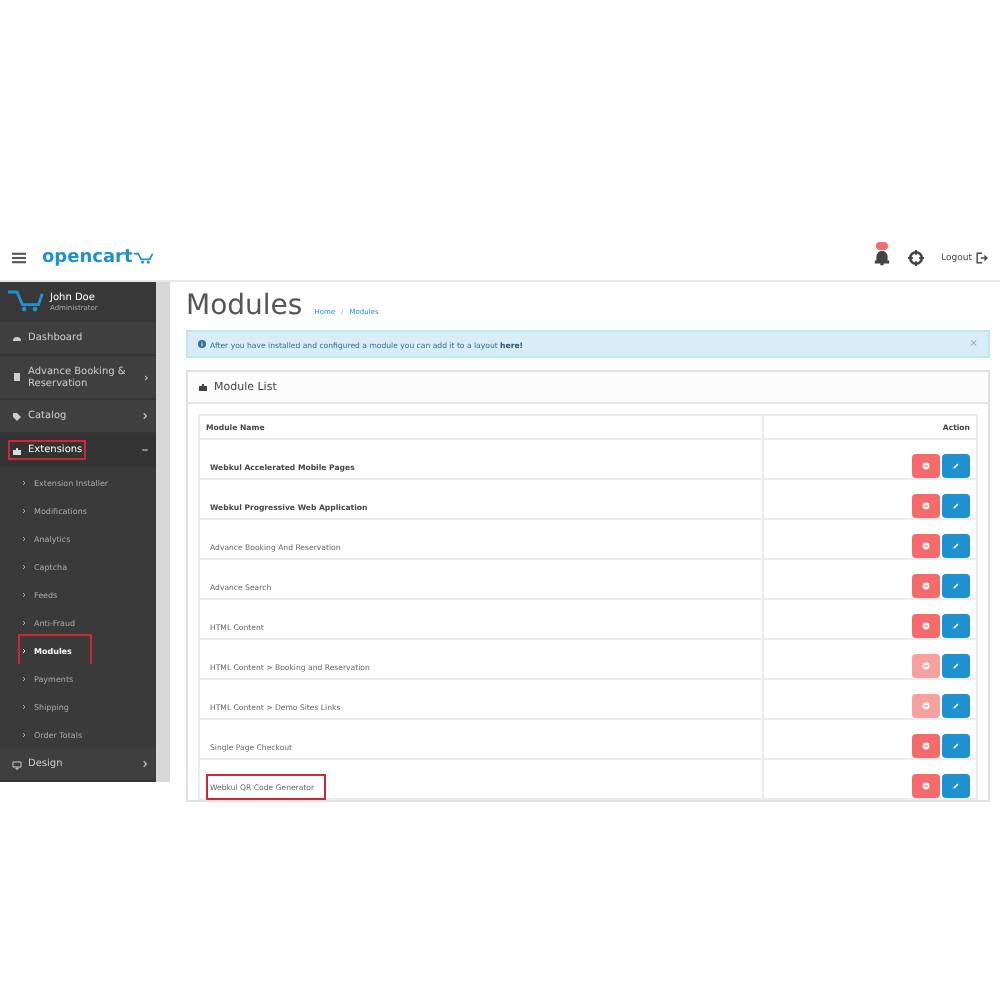 The height and width of the screenshot is (1000, 1000). Describe the element at coordinates (17, 764) in the screenshot. I see `monitor-icon` at that location.